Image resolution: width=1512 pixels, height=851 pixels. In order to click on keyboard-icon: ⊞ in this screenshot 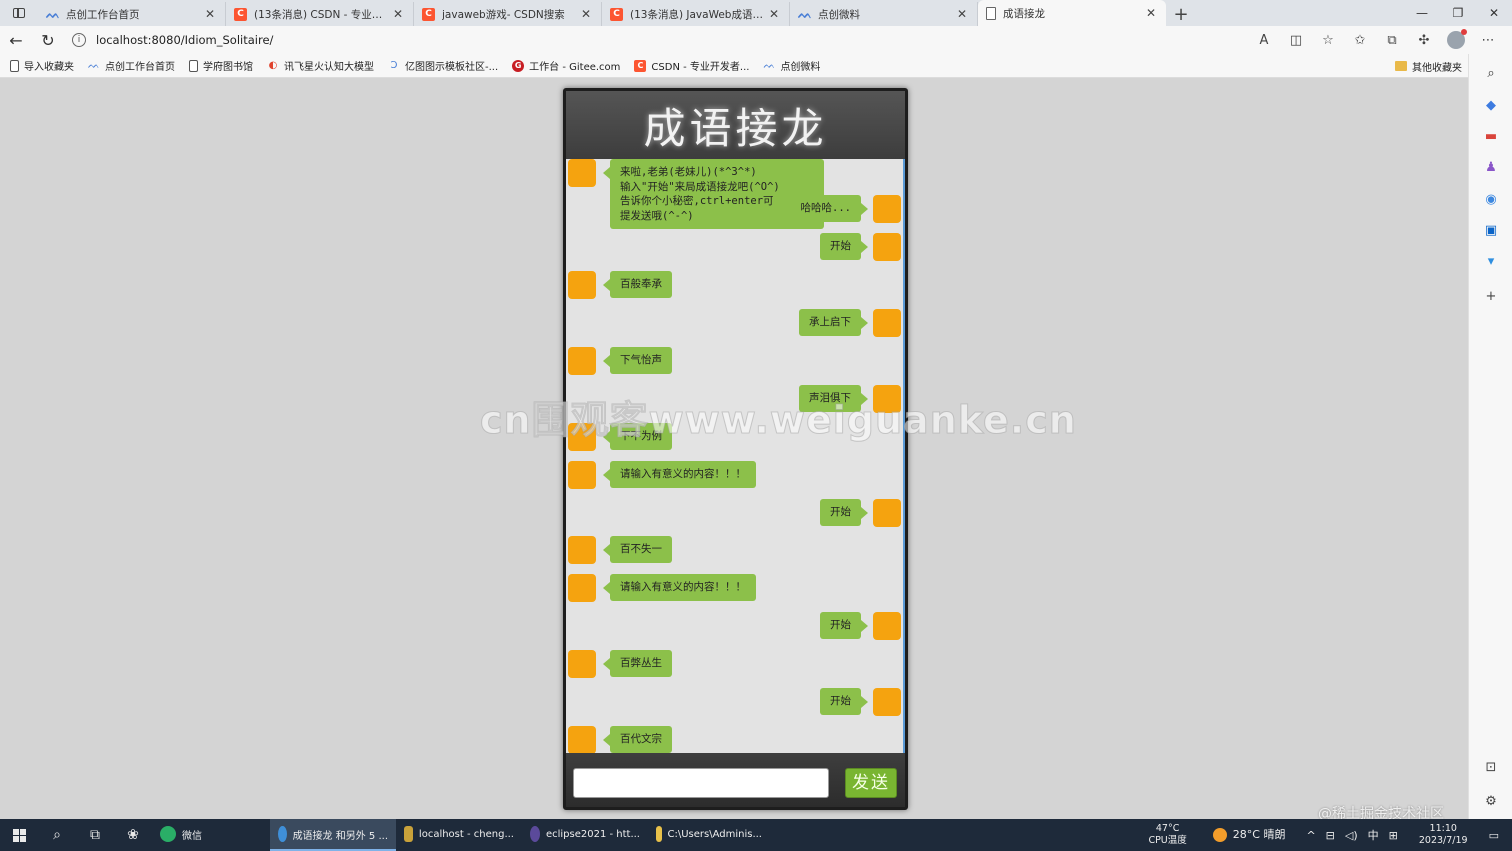, I will do `click(1393, 835)`.